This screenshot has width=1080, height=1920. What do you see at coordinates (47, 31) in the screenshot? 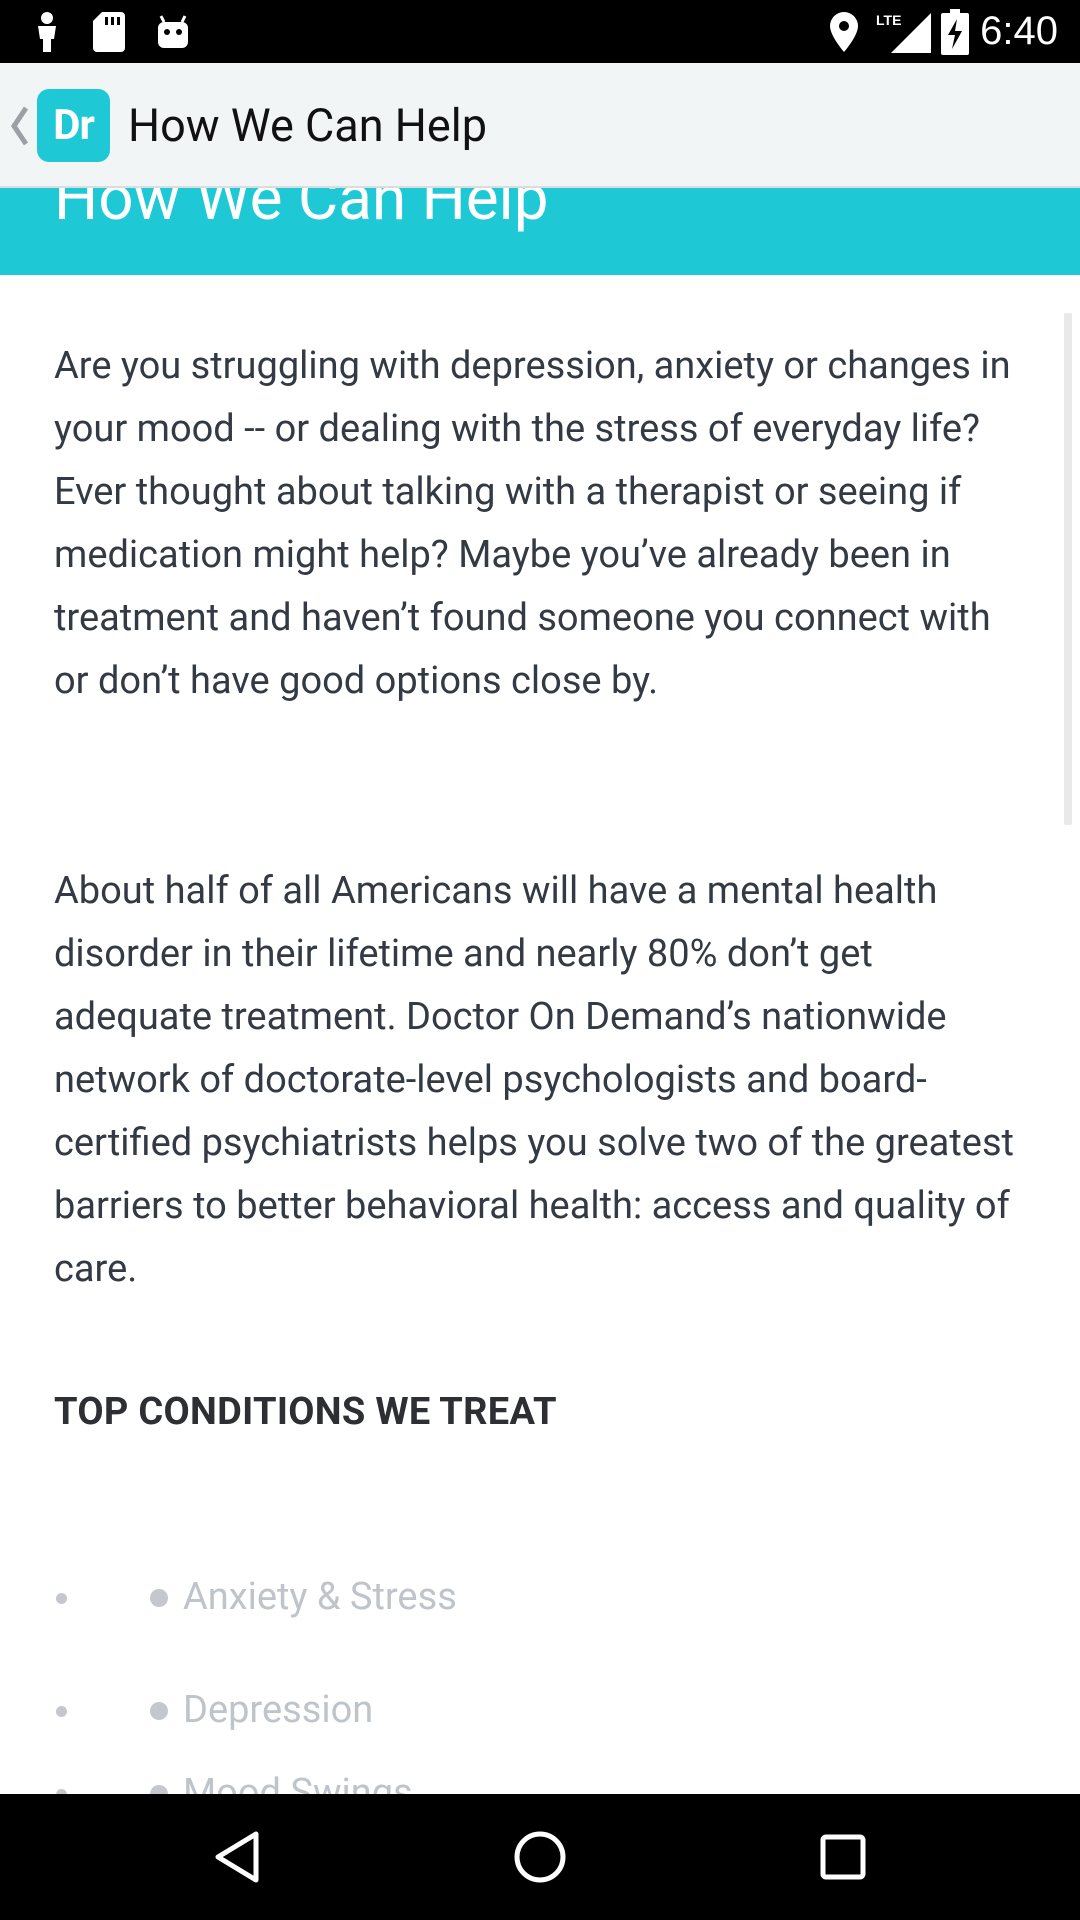
I see `person-icon` at bounding box center [47, 31].